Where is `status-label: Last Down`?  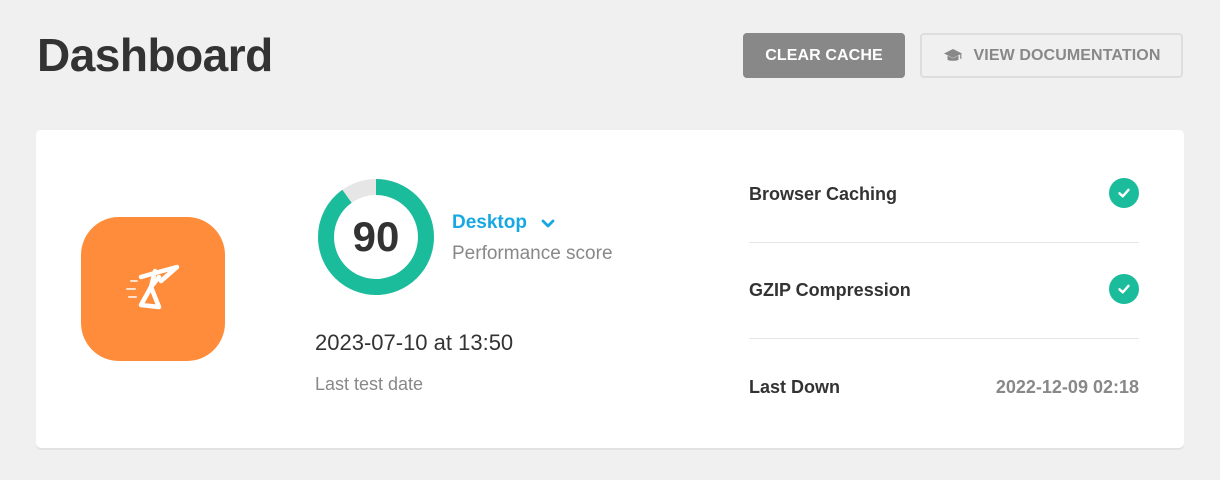 status-label: Last Down is located at coordinates (795, 387).